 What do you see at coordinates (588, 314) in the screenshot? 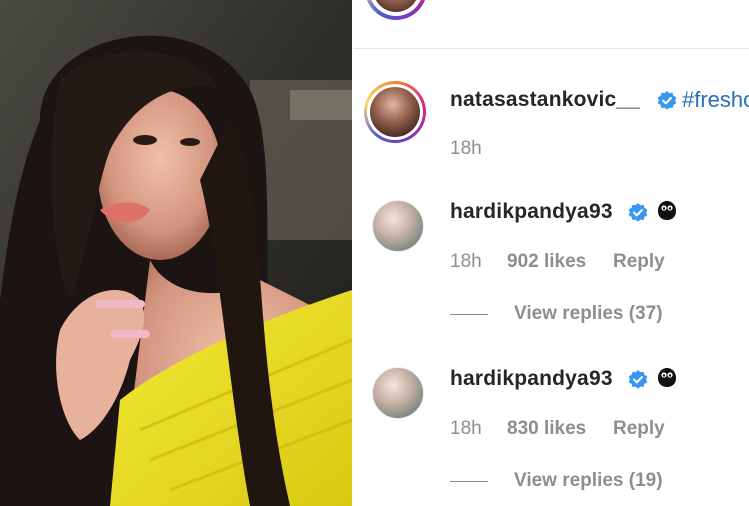
I see `view-replies-button: View replies (37)` at bounding box center [588, 314].